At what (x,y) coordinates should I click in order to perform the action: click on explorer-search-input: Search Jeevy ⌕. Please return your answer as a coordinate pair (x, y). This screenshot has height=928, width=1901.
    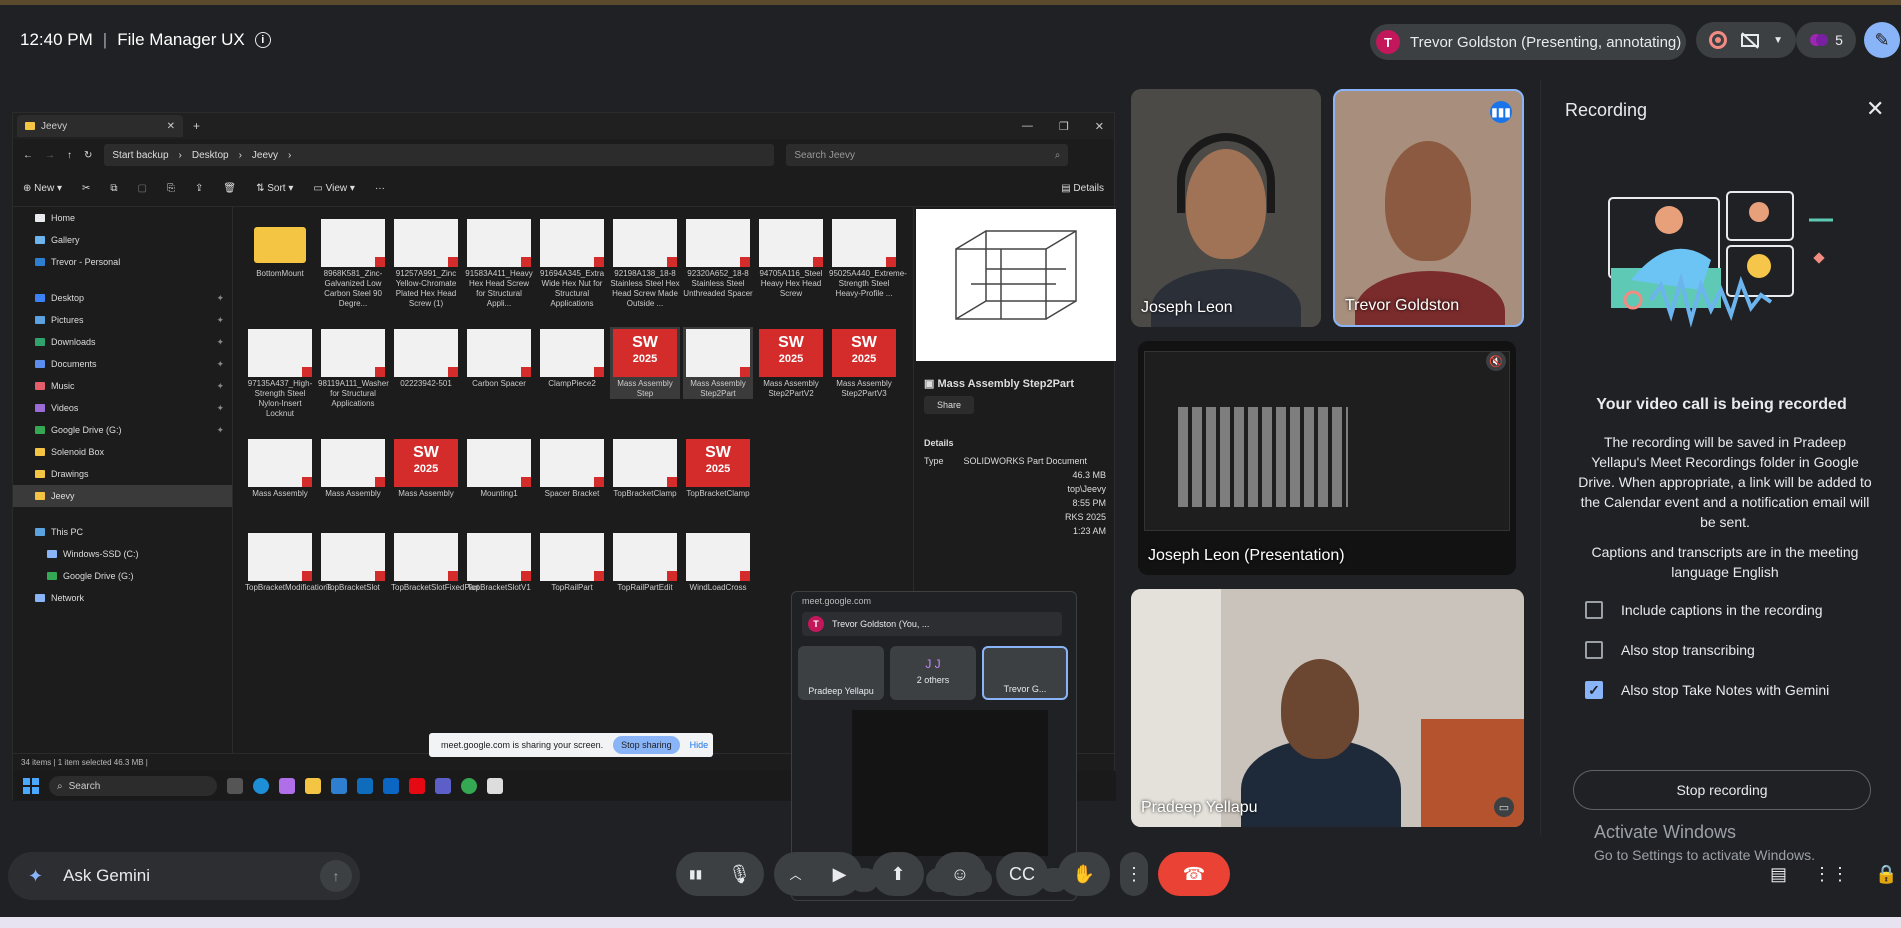
    Looking at the image, I should click on (927, 155).